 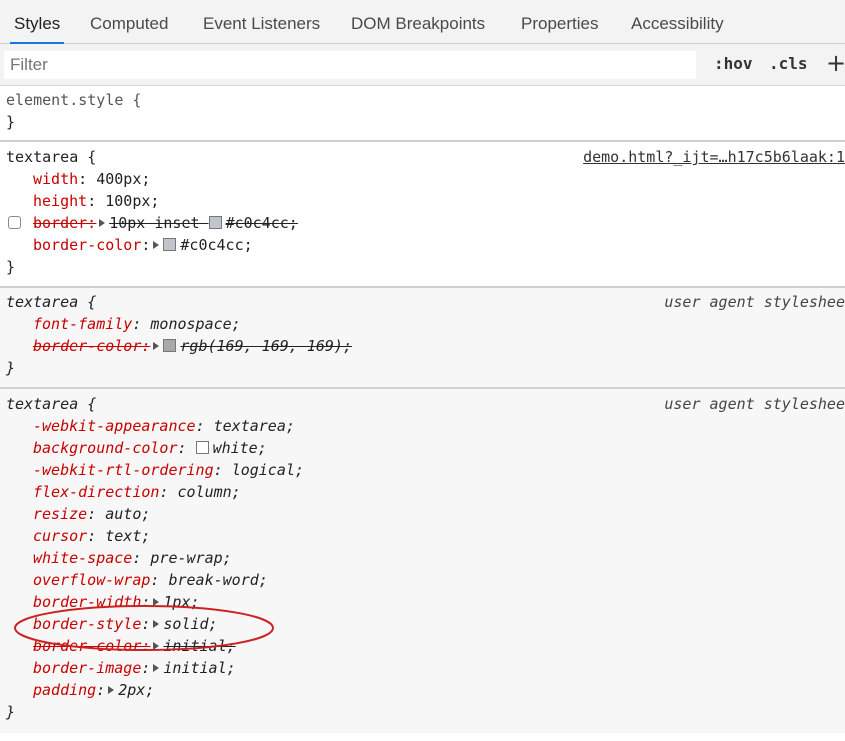 I want to click on tab-accessibility: Accessibility, so click(x=677, y=21).